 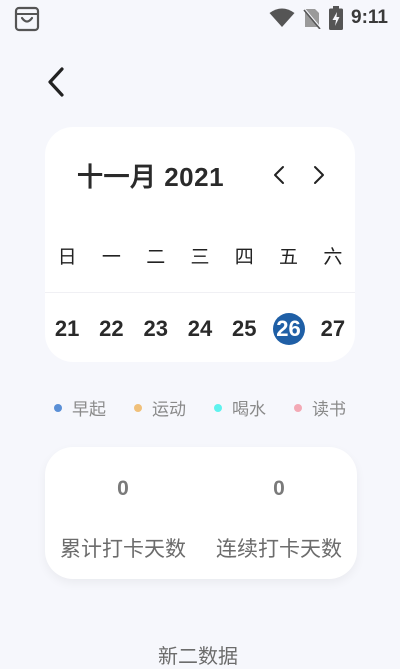 What do you see at coordinates (312, 18) in the screenshot?
I see `no-sim-icon` at bounding box center [312, 18].